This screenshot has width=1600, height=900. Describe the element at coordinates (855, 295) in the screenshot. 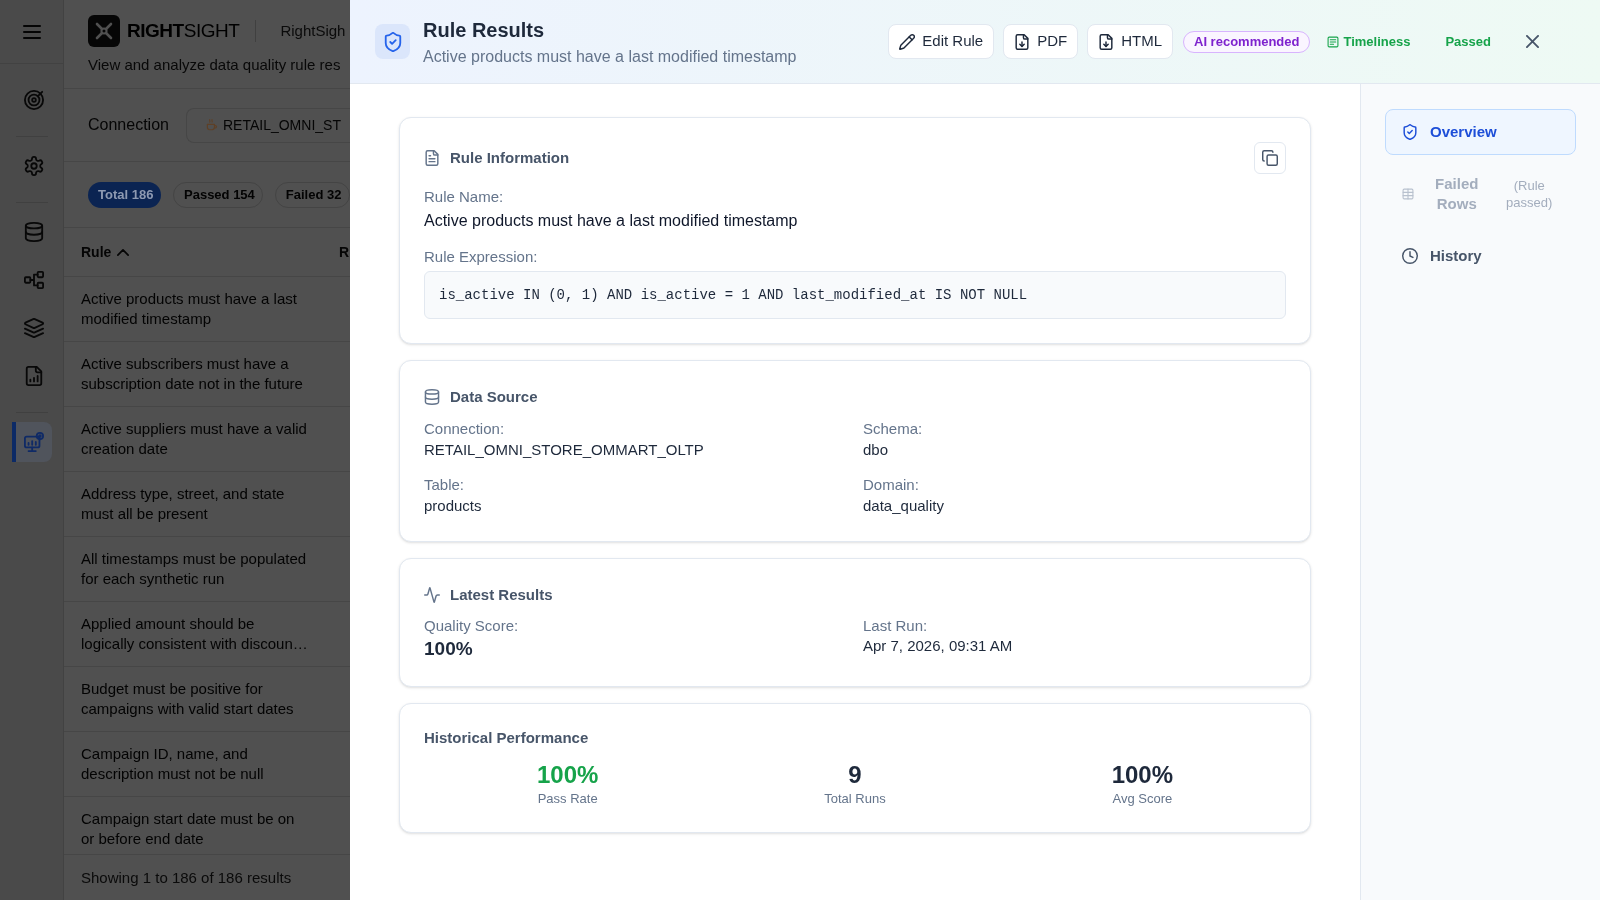

I see `rule-expression: is_active IN (0, 1) AND is_active = 1 AND last_modified_at IS NOT NULL` at that location.